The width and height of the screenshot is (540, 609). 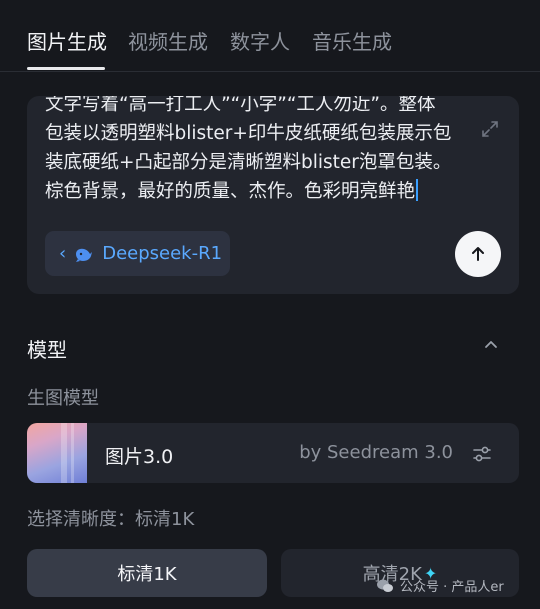 I want to click on tab-bar: 图片生成 视频生成 数字人 音乐生成, so click(x=270, y=36).